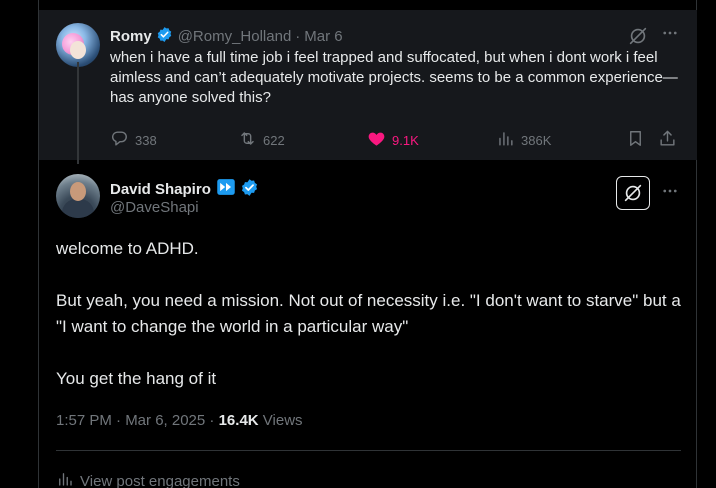  Describe the element at coordinates (68, 479) in the screenshot. I see `engagements-chart-icon` at that location.